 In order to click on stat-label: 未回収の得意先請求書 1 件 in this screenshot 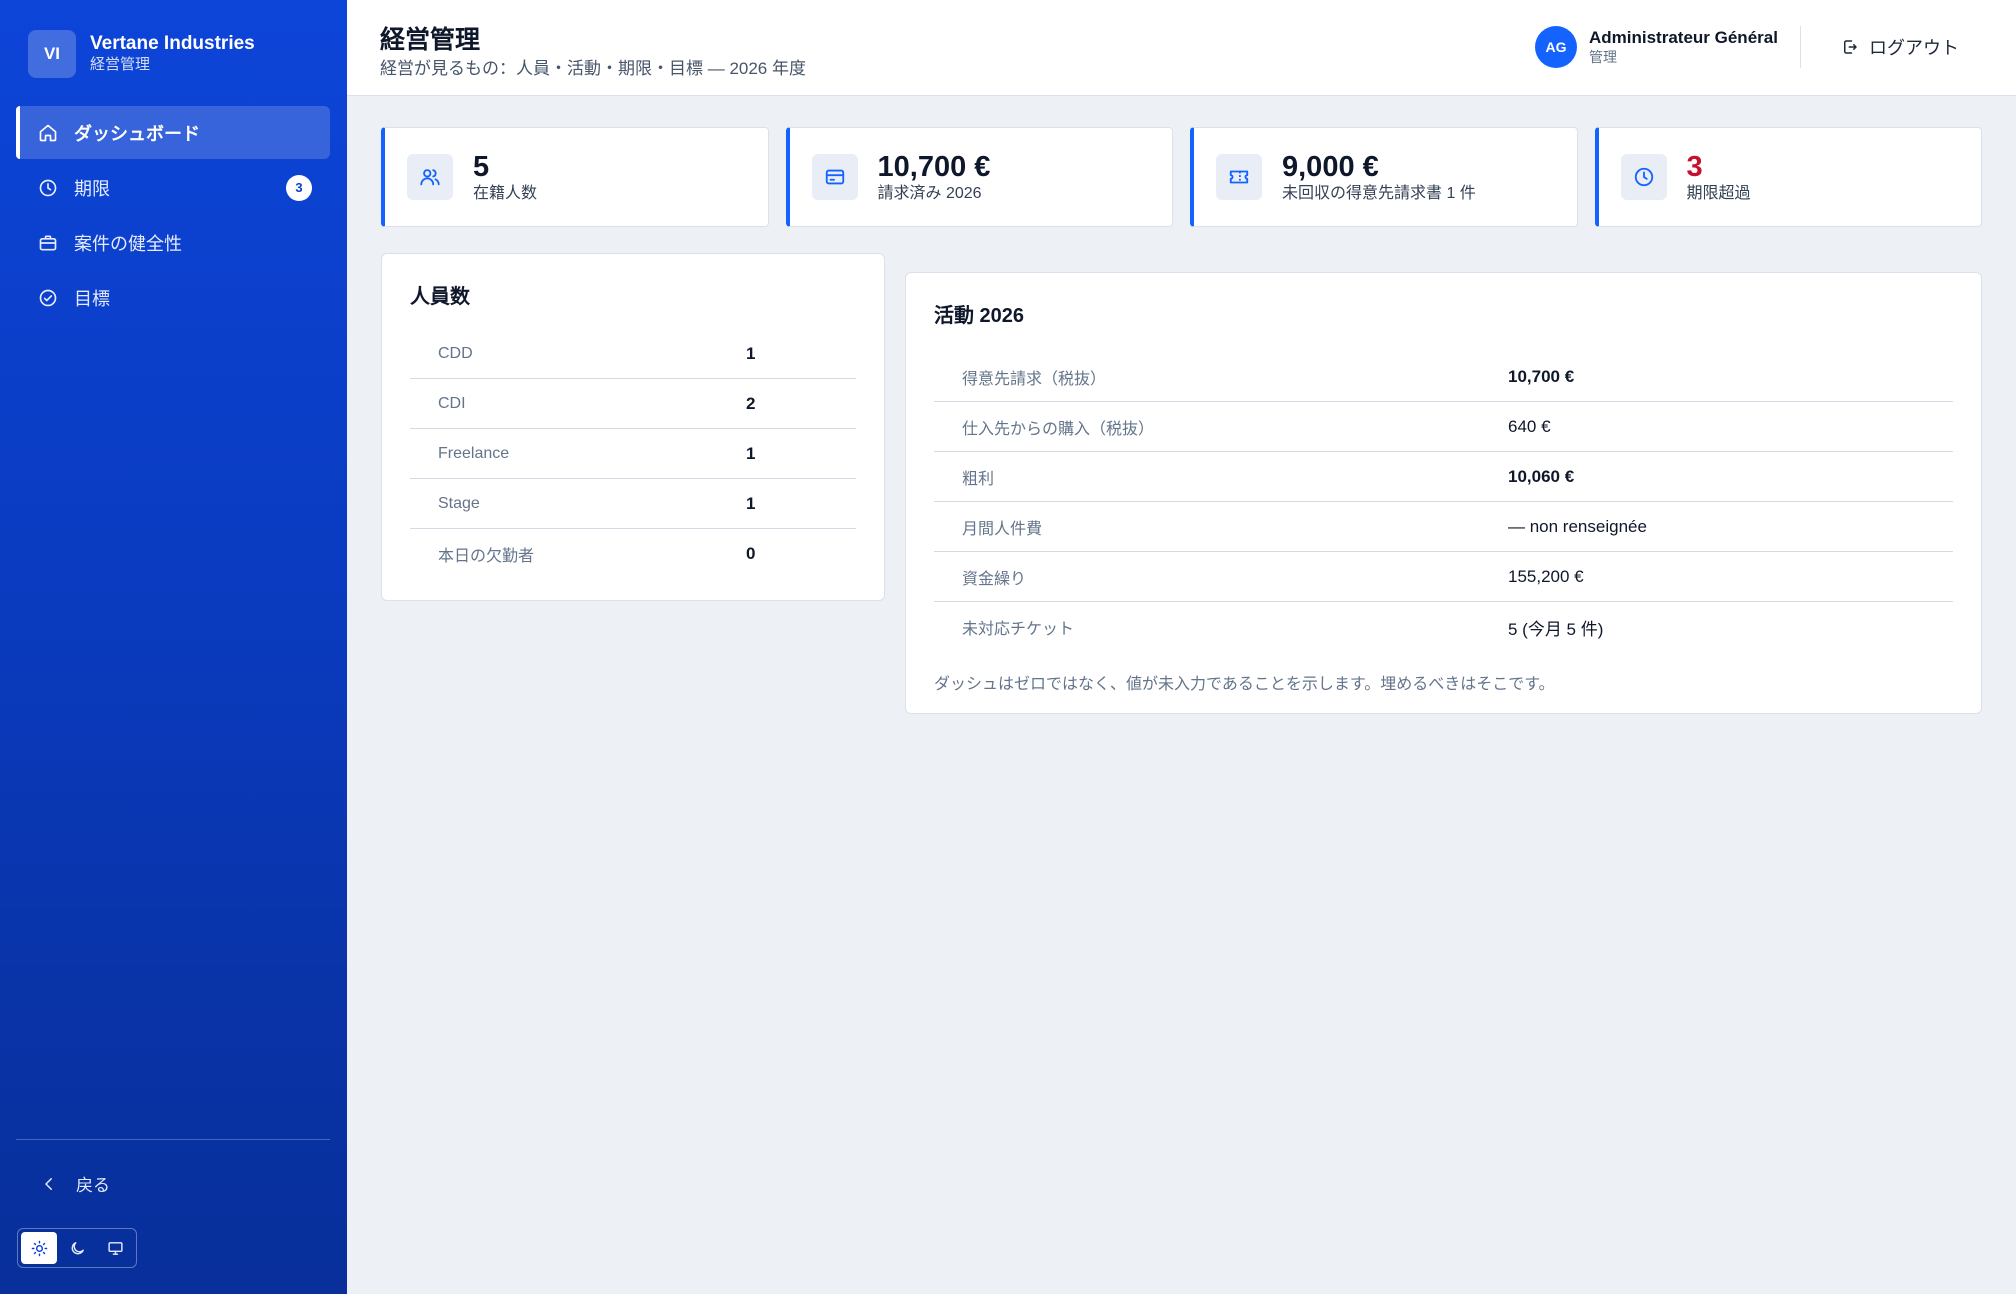, I will do `click(1379, 193)`.